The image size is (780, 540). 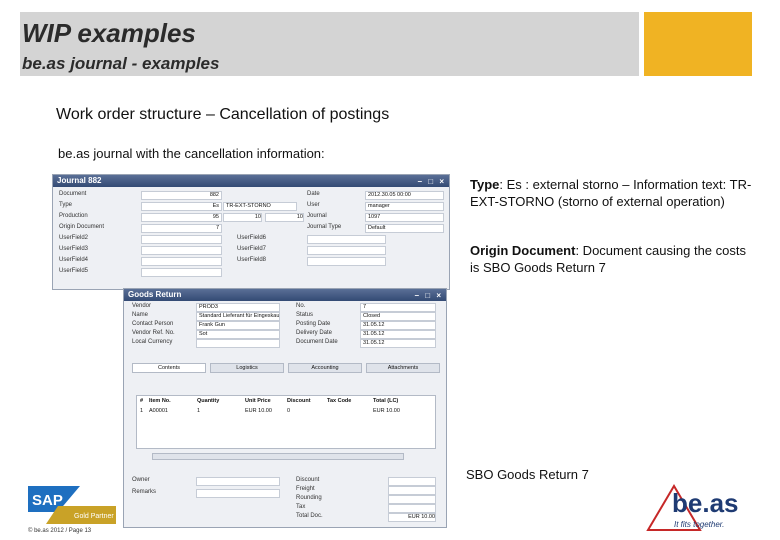 I want to click on goods-field-value: 7, so click(x=398, y=307).